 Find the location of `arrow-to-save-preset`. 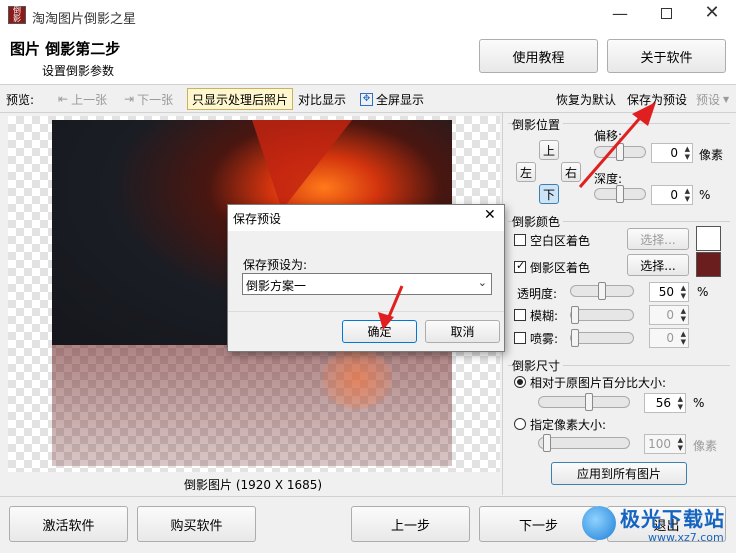

arrow-to-save-preset is located at coordinates (613, 149).